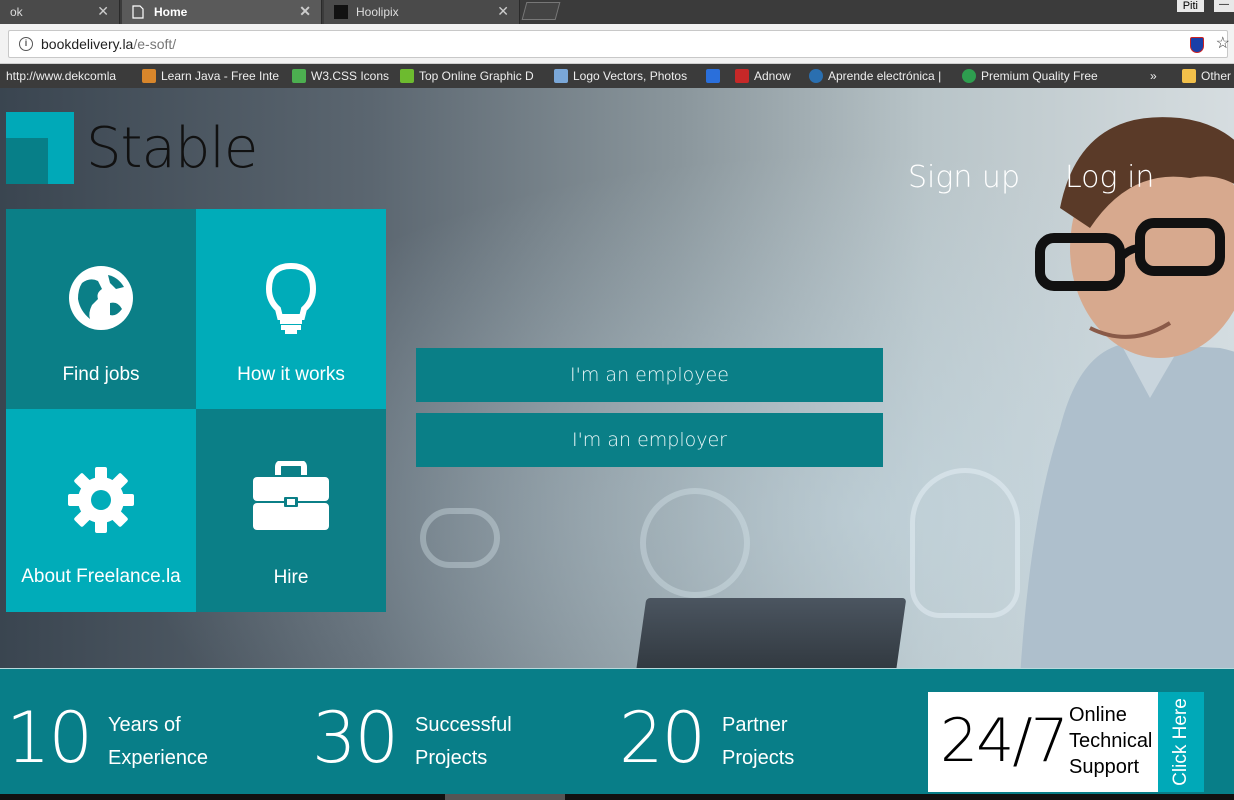 The width and height of the screenshot is (1234, 800). What do you see at coordinates (299, 76) in the screenshot?
I see `w3-icon` at bounding box center [299, 76].